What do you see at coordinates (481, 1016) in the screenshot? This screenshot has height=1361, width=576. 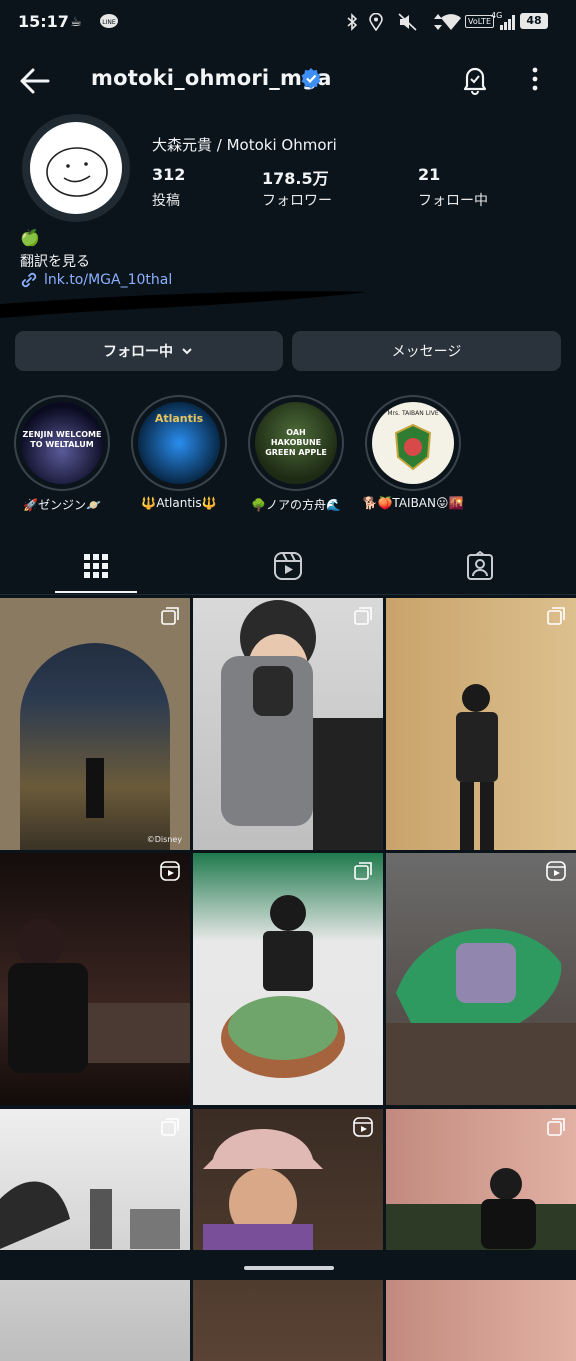 I see `green-towel-photo` at bounding box center [481, 1016].